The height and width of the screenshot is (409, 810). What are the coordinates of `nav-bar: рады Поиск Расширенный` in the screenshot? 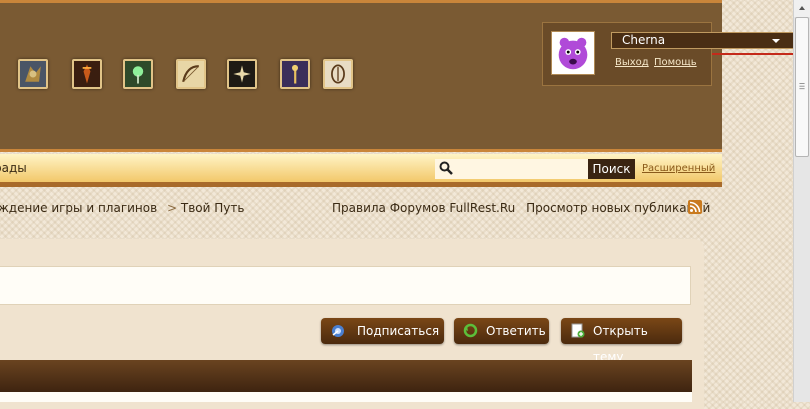 It's located at (361, 170).